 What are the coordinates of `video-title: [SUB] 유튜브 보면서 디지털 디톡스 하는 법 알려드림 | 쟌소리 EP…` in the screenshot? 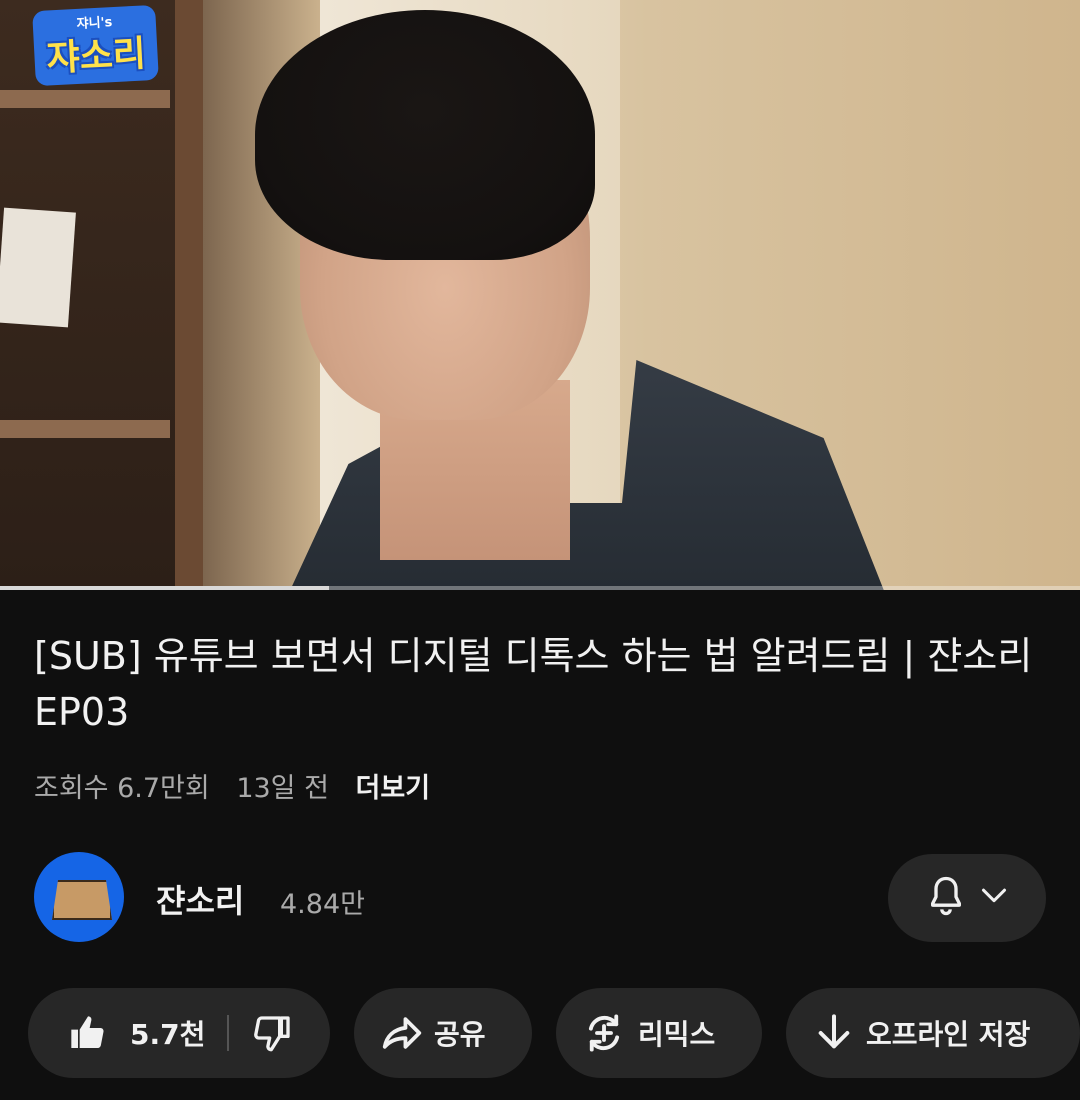 It's located at (534, 684).